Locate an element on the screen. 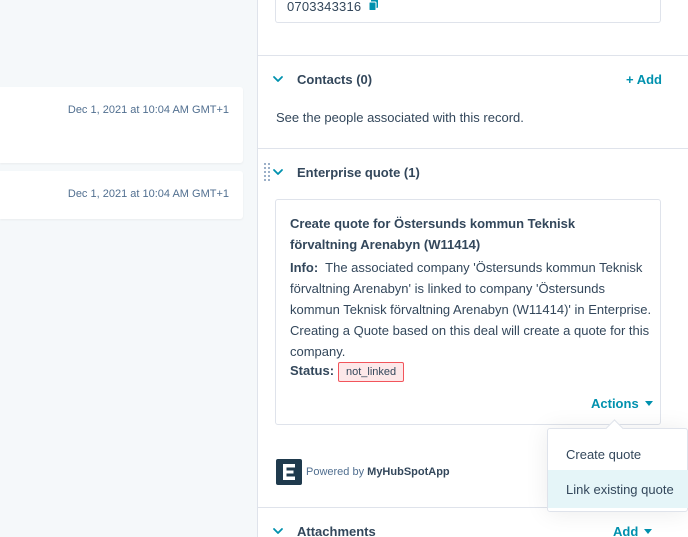  attachments-section-toggle: Attachments is located at coordinates (324, 529).